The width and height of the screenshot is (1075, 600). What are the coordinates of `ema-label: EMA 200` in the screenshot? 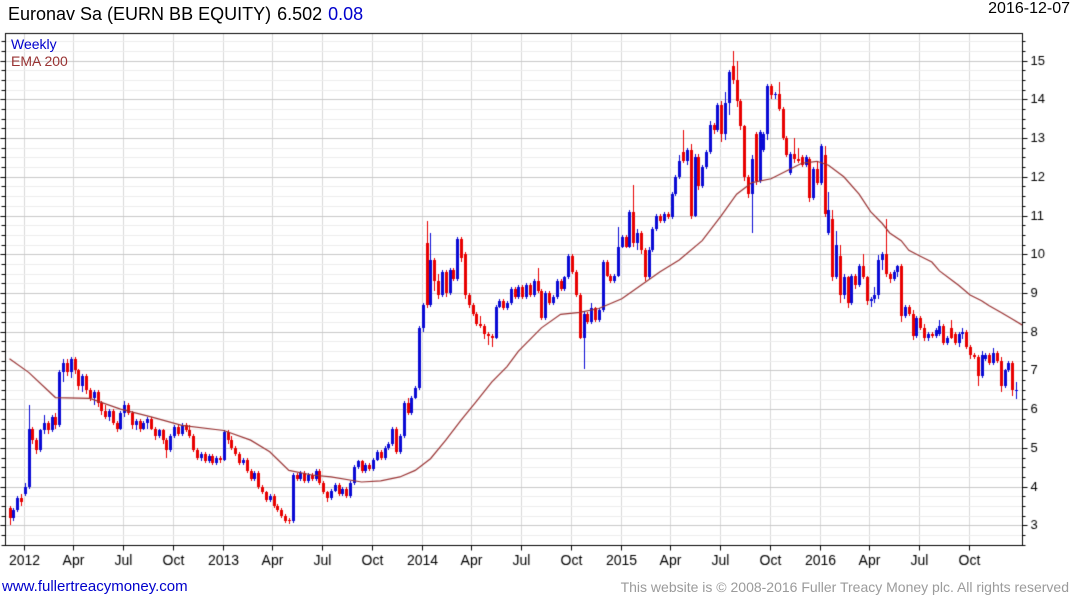 It's located at (39, 61).